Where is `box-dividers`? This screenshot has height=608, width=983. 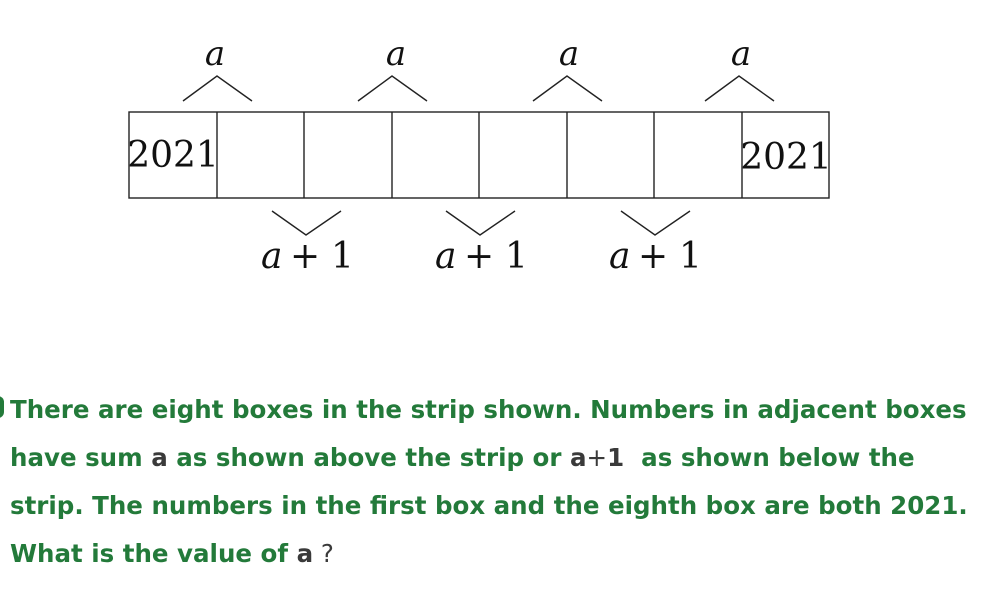
box-dividers is located at coordinates (479, 155).